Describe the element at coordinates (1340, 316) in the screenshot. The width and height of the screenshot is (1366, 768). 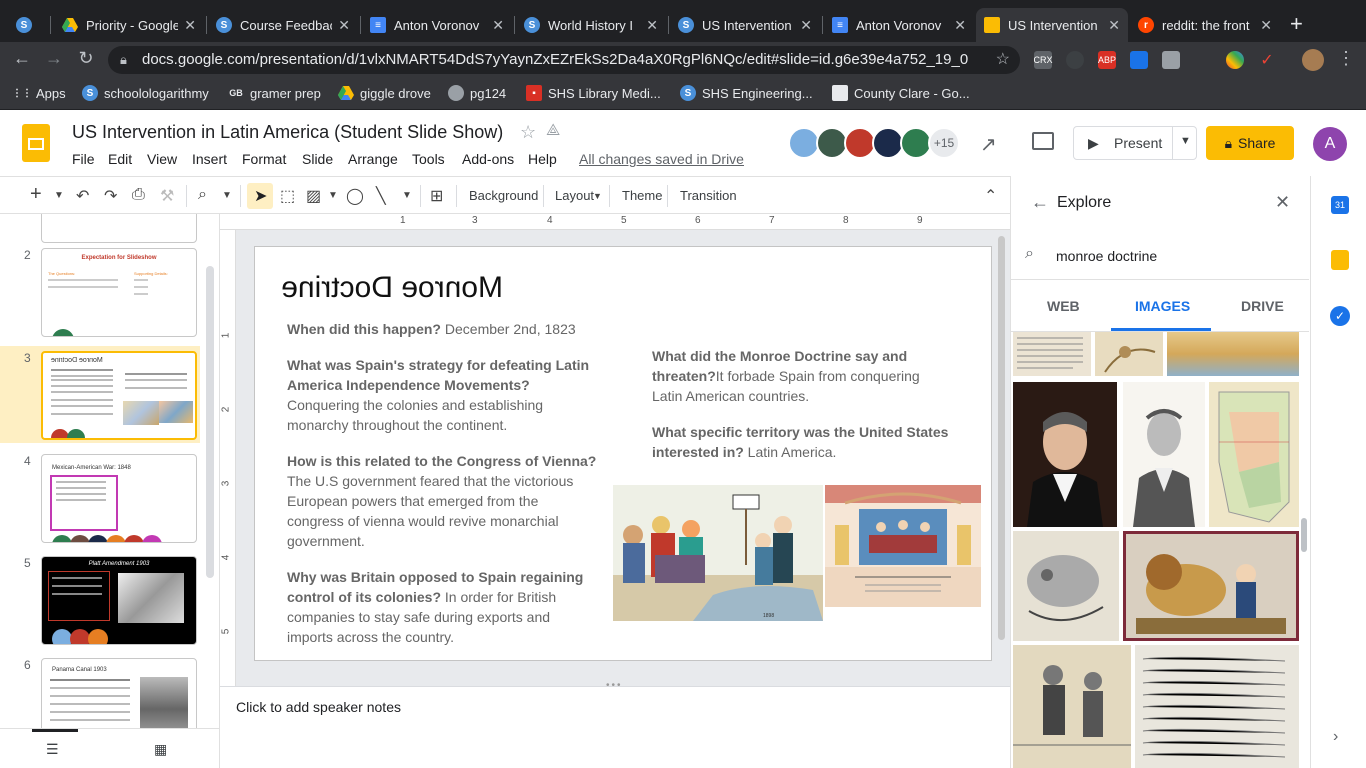
I see `tasks-icon: ✓` at that location.